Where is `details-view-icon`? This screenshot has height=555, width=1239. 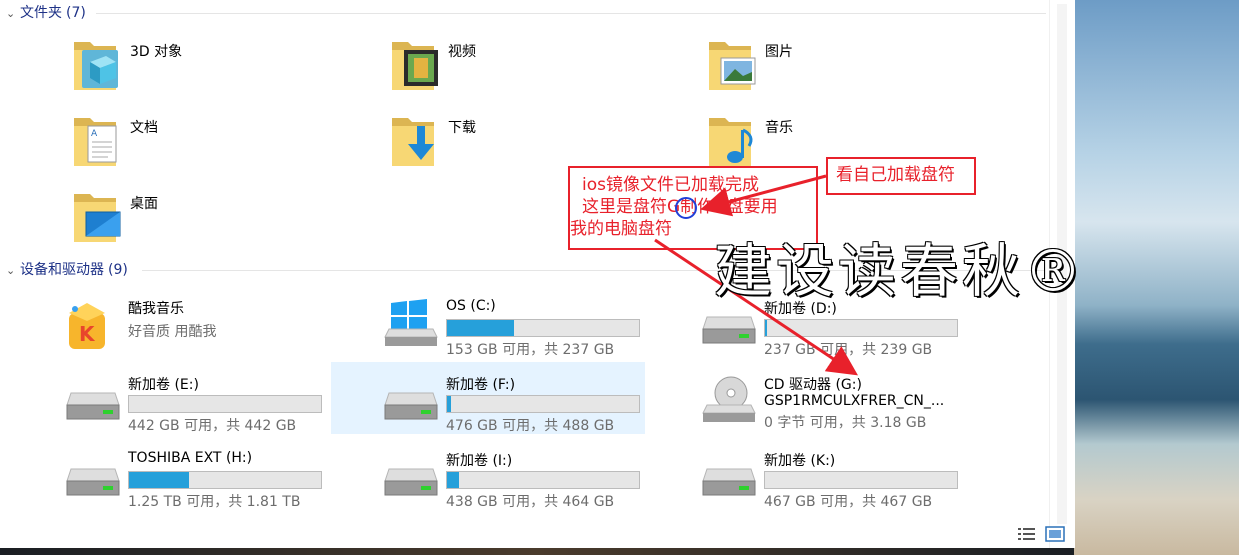
details-view-icon is located at coordinates (1027, 534).